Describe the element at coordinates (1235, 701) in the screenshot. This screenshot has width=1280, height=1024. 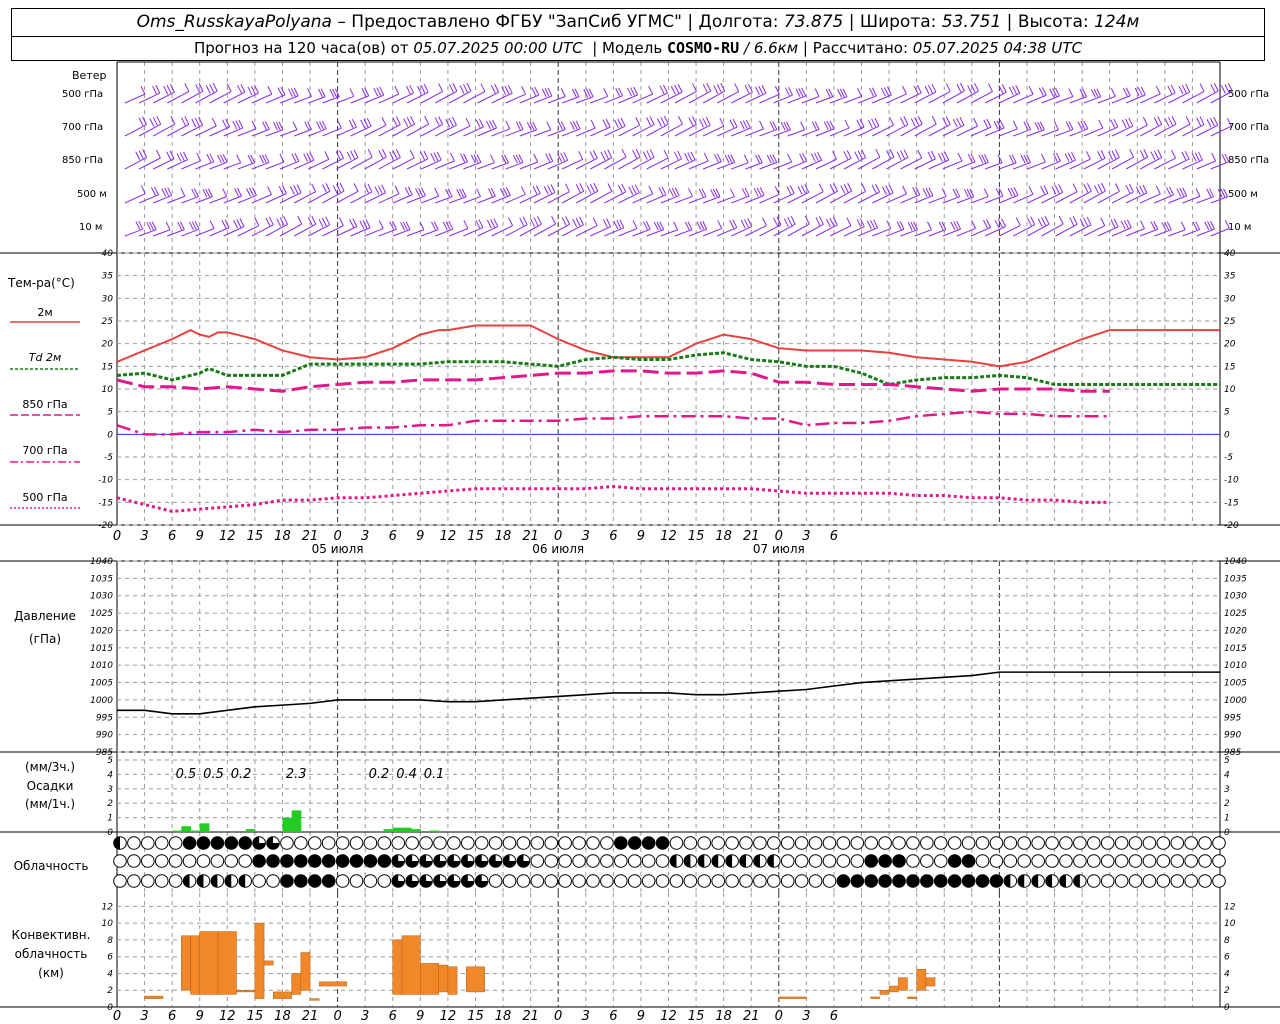
I see `ytick-right-pressure: 1000` at that location.